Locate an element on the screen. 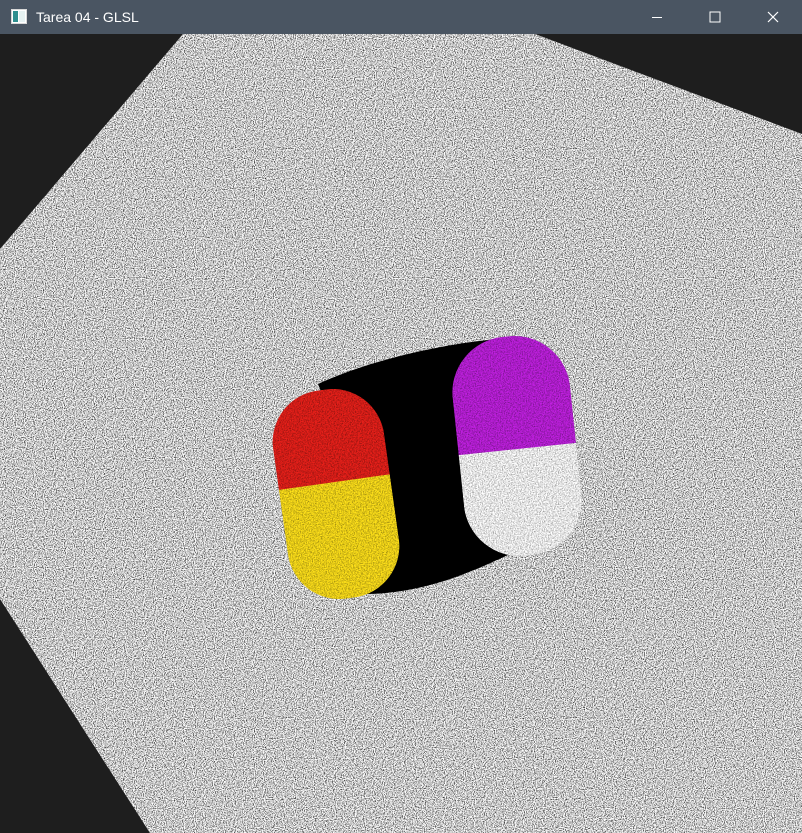 The height and width of the screenshot is (833, 802). title-bar: Tarea 04 - GLSL is located at coordinates (401, 17).